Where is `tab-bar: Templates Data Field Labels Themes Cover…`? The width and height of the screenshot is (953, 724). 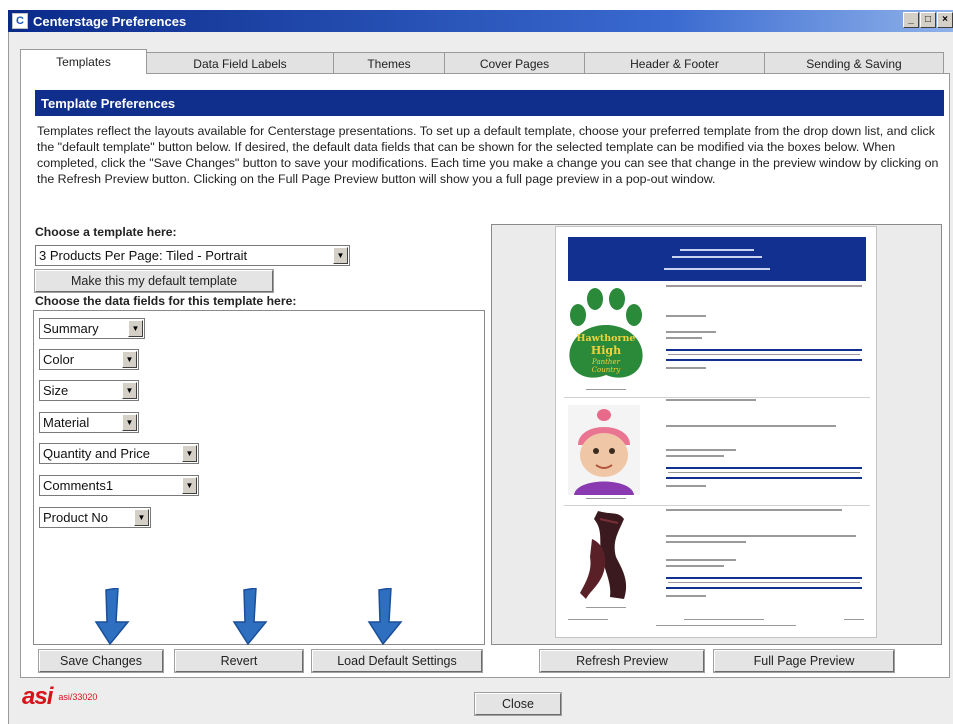
tab-bar: Templates Data Field Labels Themes Cover… is located at coordinates (482, 61).